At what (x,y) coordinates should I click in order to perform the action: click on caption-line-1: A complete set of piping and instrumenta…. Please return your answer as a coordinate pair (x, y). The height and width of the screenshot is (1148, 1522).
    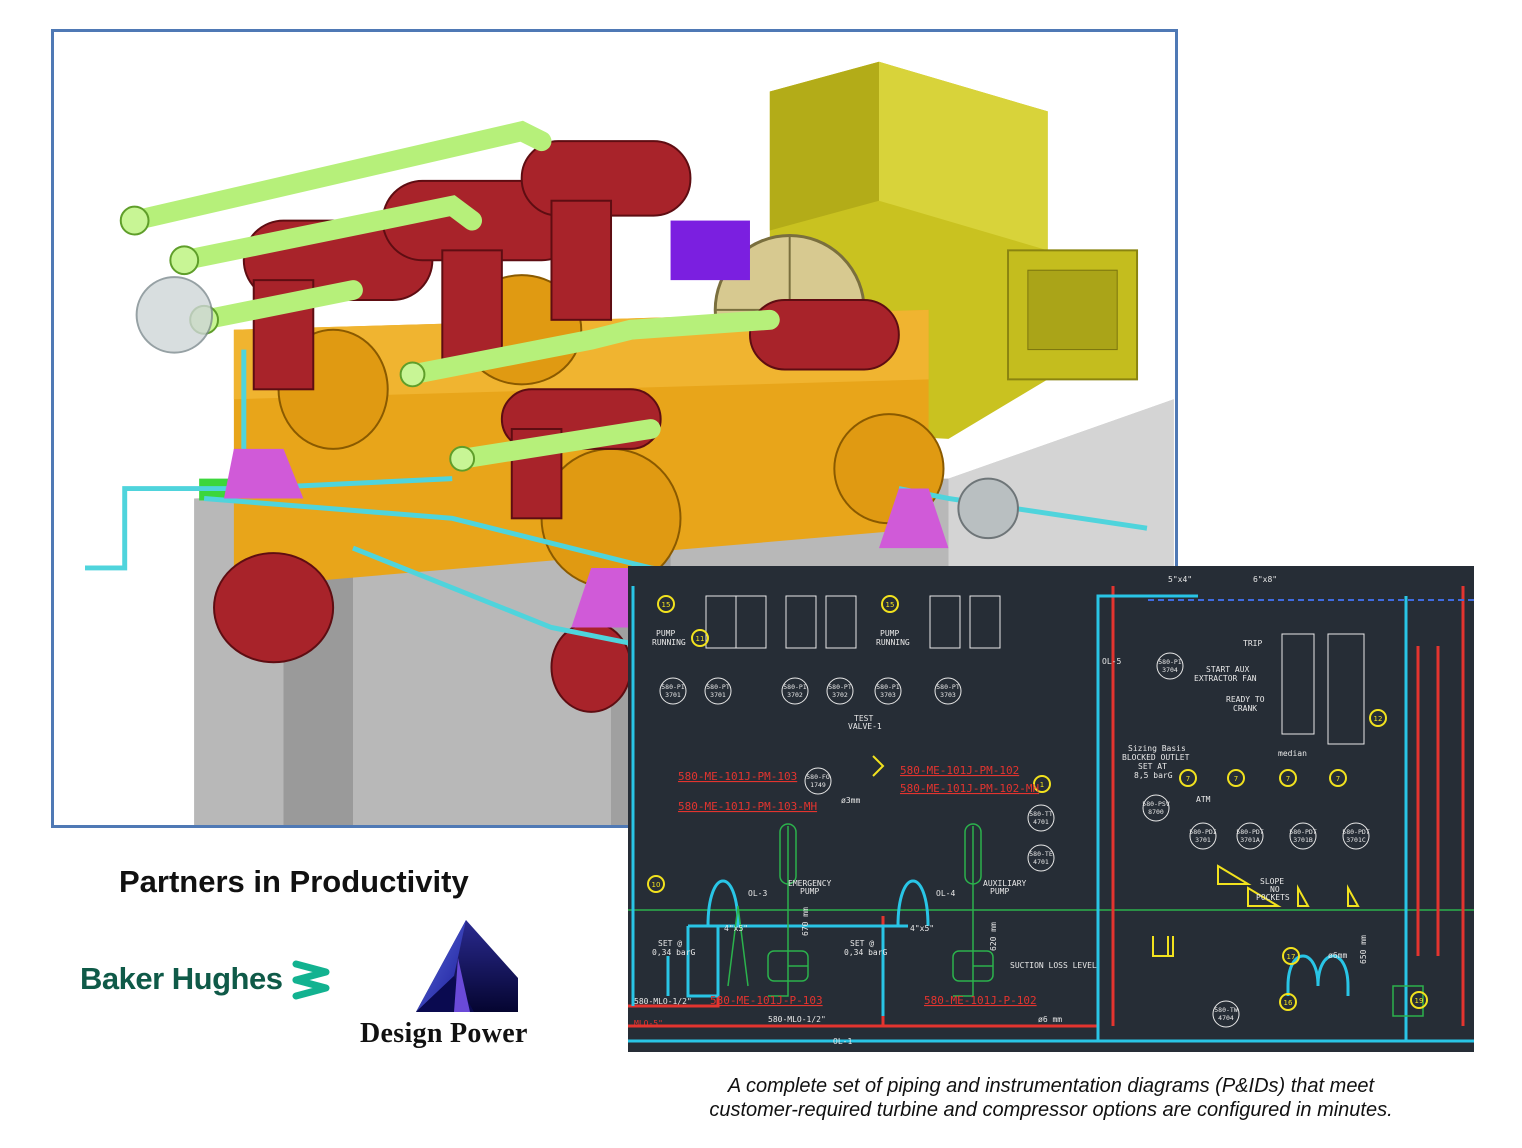
    Looking at the image, I should click on (1051, 1086).